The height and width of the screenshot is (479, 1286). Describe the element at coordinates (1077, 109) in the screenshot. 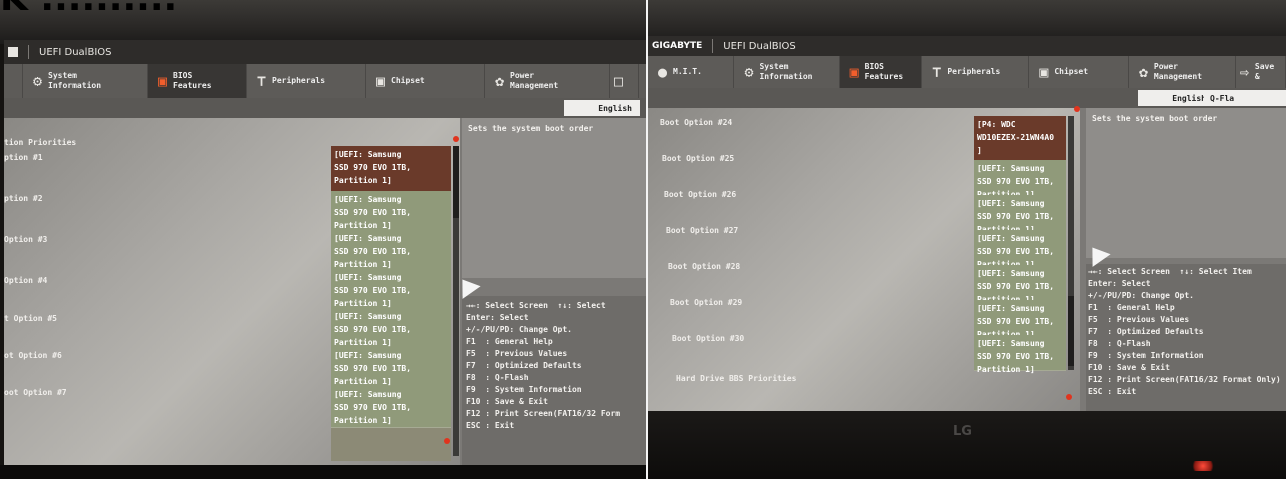

I see `scroll-up-indicator` at that location.